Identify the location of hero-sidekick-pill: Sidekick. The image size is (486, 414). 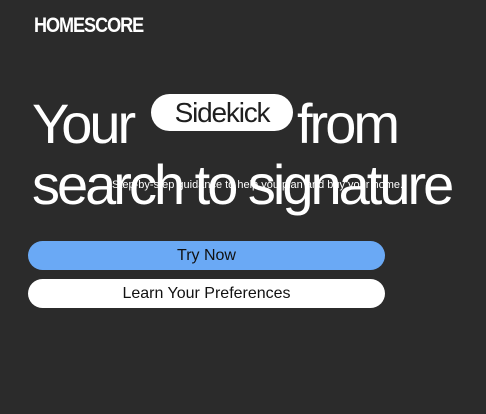
(222, 112).